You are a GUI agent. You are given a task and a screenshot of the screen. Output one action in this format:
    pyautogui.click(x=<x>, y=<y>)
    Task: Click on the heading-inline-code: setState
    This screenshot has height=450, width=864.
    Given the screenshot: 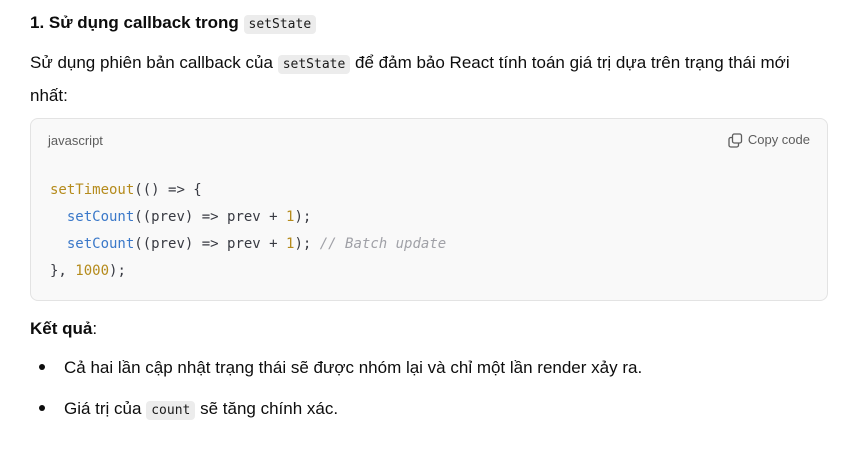 What is the action you would take?
    pyautogui.click(x=280, y=24)
    